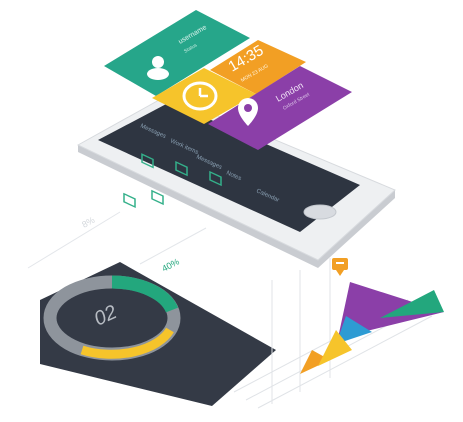 The height and width of the screenshot is (422, 463). Describe the element at coordinates (340, 267) in the screenshot. I see `chart-pin-icon` at that location.